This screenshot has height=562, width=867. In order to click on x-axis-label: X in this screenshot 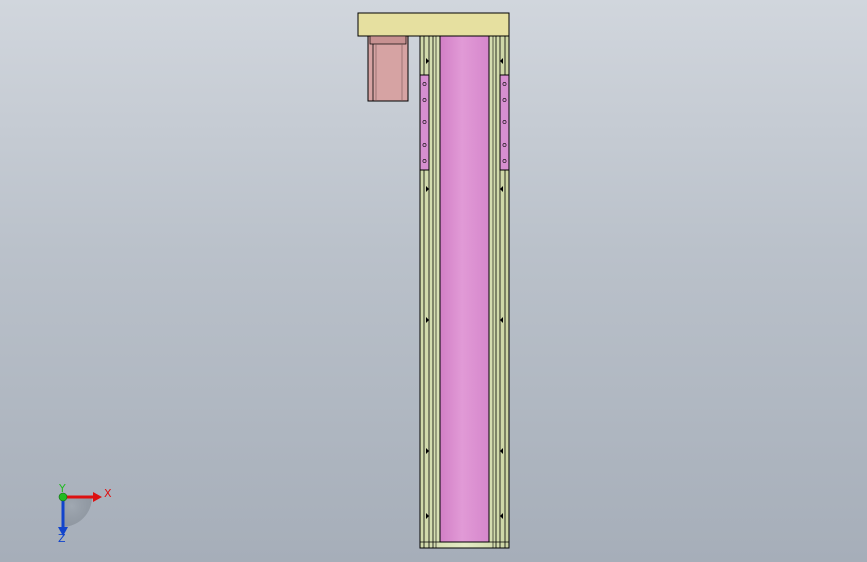, I will do `click(108, 493)`.